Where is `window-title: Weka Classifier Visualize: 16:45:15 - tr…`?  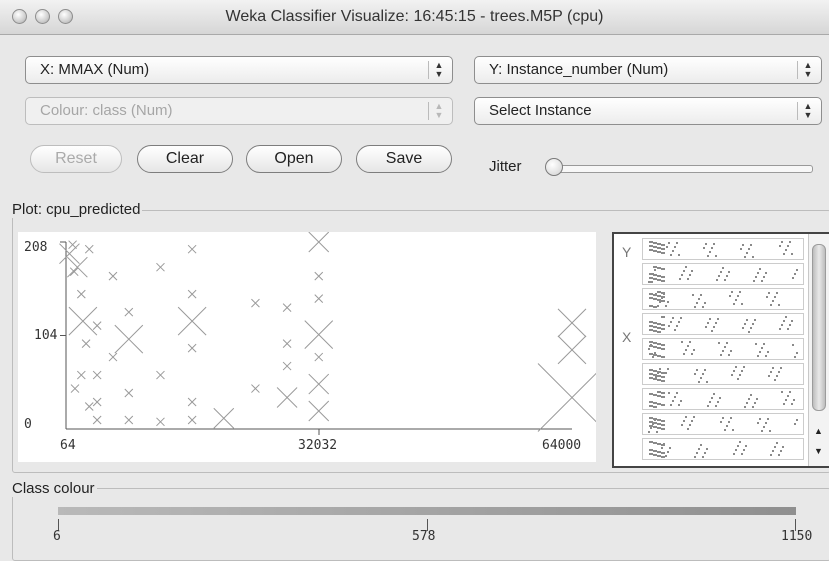 window-title: Weka Classifier Visualize: 16:45:15 - tr… is located at coordinates (414, 16).